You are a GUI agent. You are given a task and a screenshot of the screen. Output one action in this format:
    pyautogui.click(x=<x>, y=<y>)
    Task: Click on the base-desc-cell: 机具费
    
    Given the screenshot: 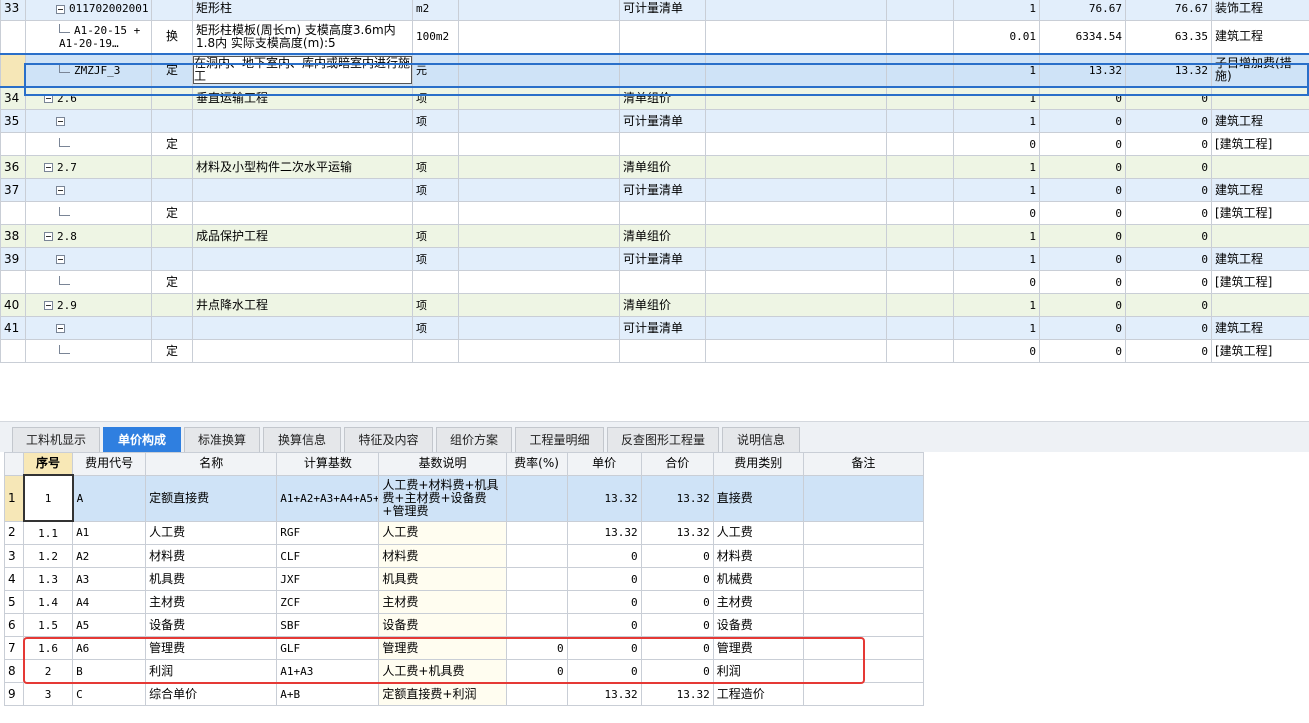 What is the action you would take?
    pyautogui.click(x=442, y=579)
    